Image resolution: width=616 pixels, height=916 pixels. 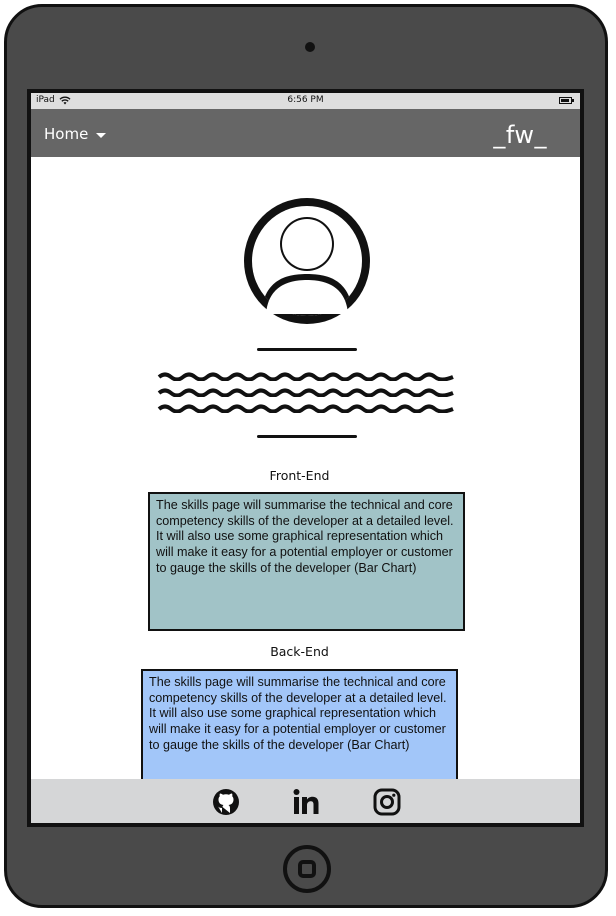 I want to click on battery-icon, so click(x=566, y=100).